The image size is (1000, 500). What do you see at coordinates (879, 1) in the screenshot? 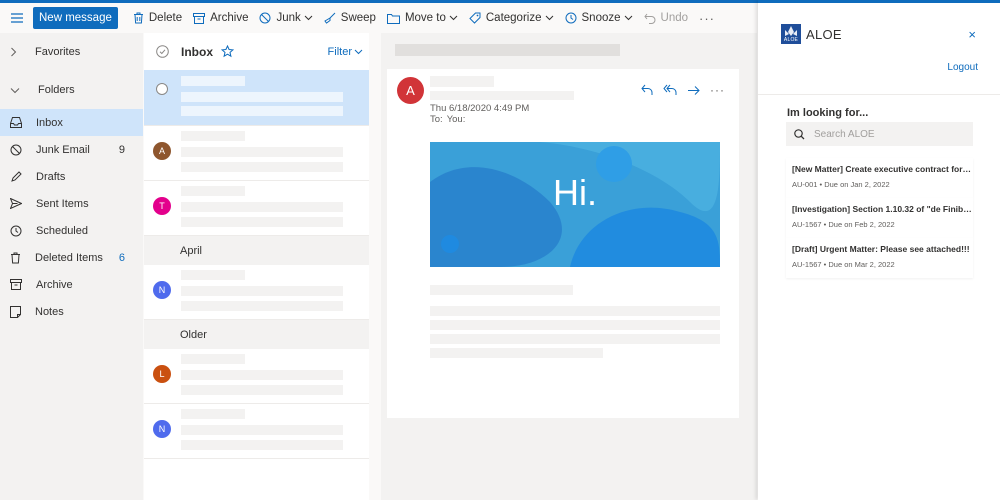
I see `pane-accent-bar` at bounding box center [879, 1].